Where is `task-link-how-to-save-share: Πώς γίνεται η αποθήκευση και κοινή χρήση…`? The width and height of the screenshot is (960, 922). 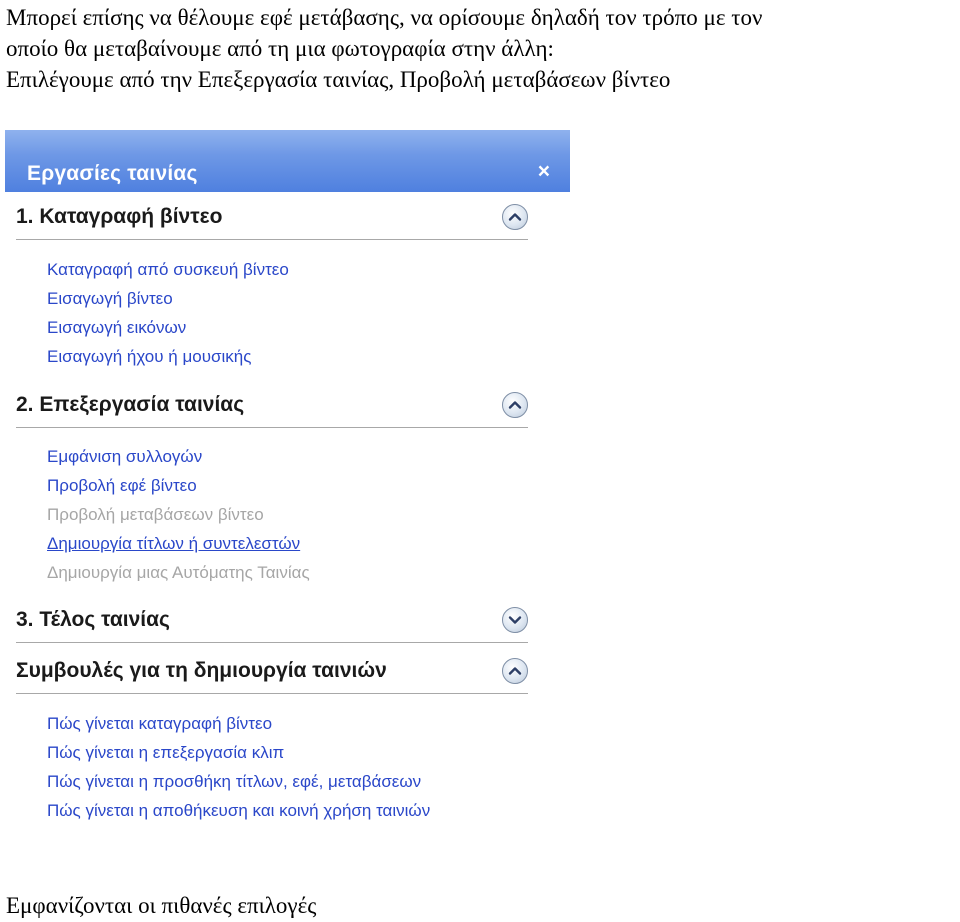 task-link-how-to-save-share: Πώς γίνεται η αποθήκευση και κοινή χρήση… is located at coordinates (238, 811).